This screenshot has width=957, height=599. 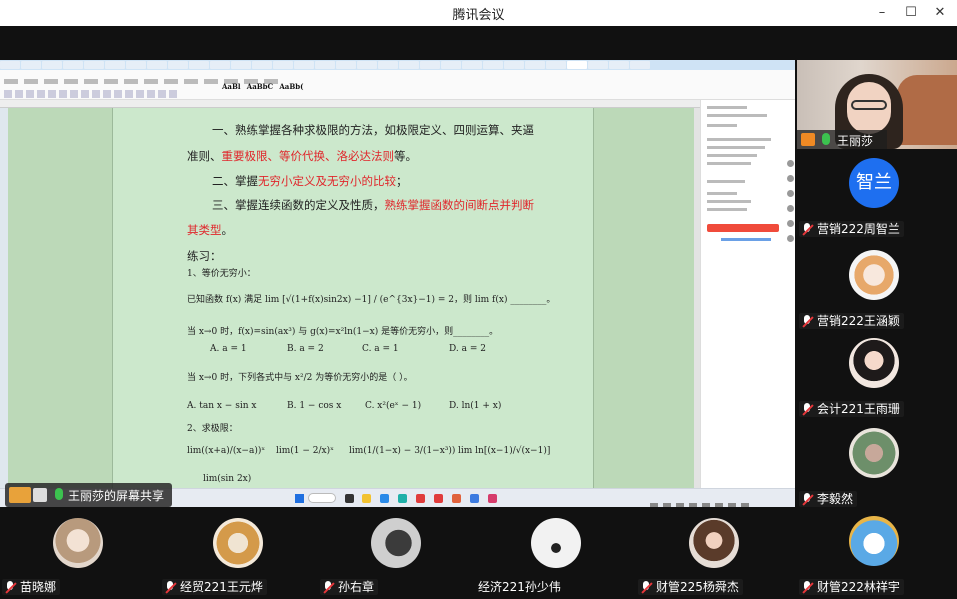 What do you see at coordinates (221, 274) in the screenshot?
I see `question-title: 1、等价无穷小：` at bounding box center [221, 274].